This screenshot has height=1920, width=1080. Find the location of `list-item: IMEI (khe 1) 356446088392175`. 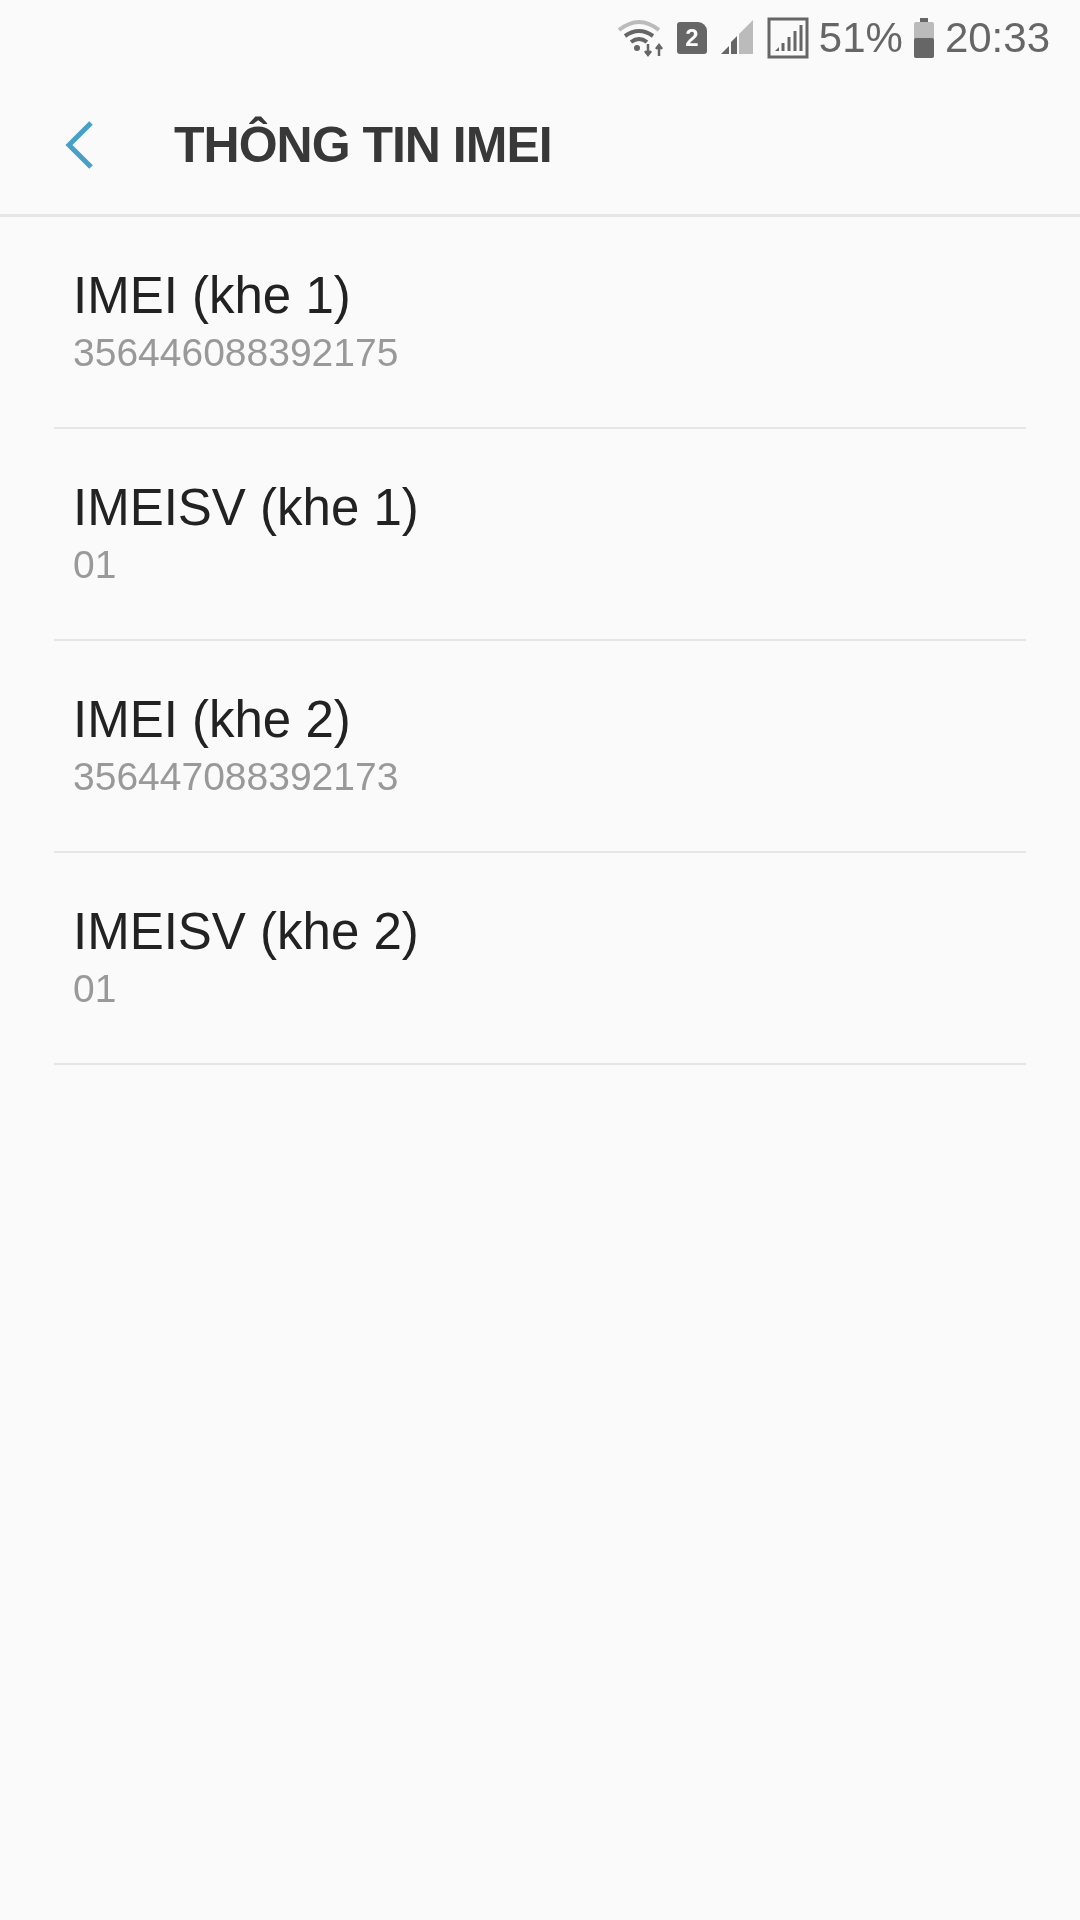

list-item: IMEI (khe 1) 356446088392175 is located at coordinates (540, 323).